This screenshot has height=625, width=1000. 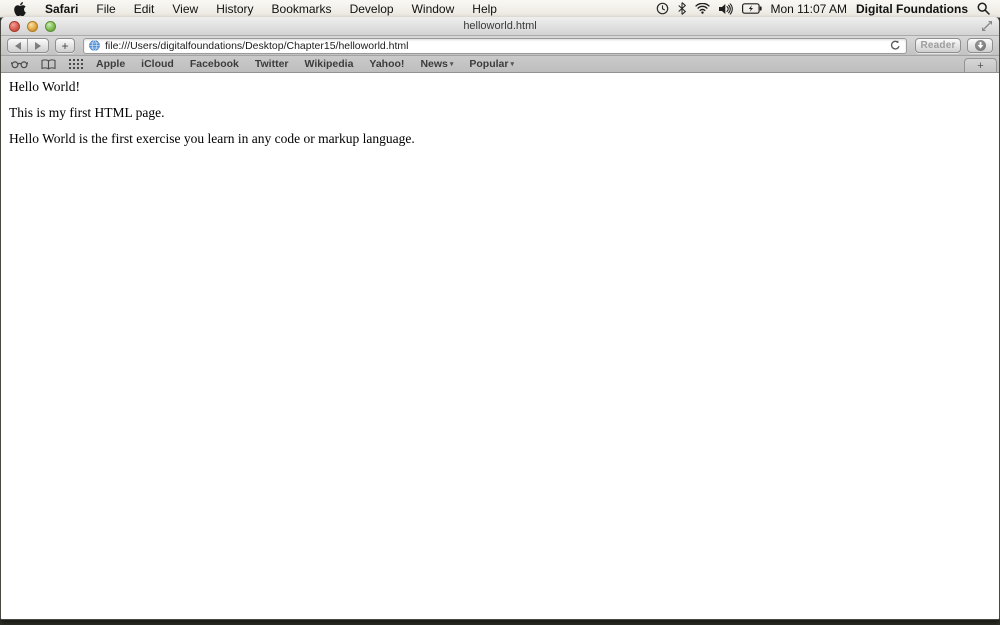 What do you see at coordinates (302, 9) in the screenshot?
I see `menu-bookmarks: Bookmarks` at bounding box center [302, 9].